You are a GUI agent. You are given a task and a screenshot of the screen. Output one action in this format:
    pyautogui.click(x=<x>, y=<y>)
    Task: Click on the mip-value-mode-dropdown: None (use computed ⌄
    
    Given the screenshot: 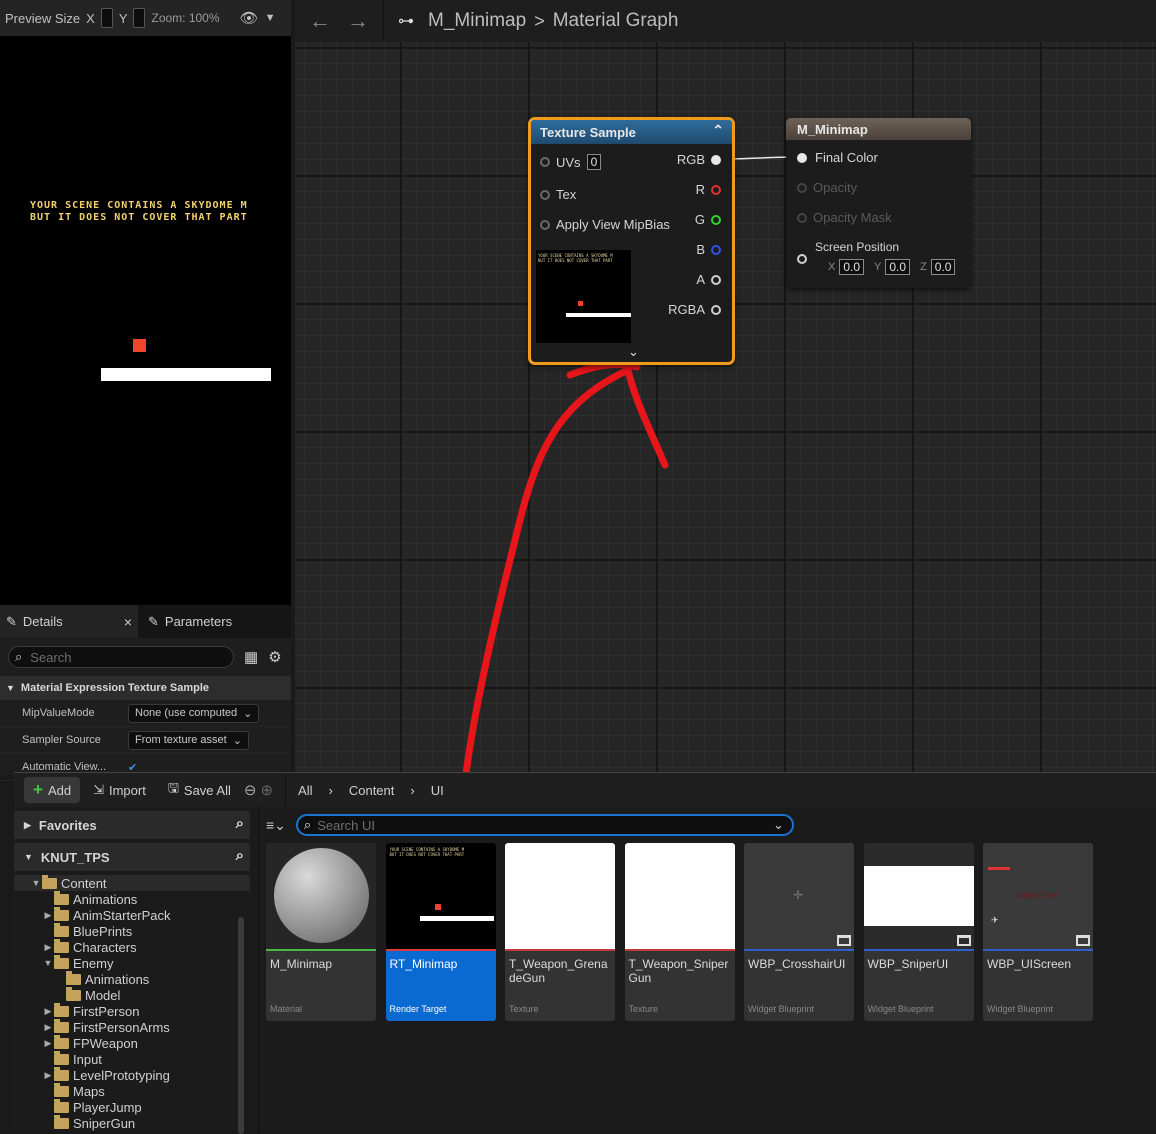 What is the action you would take?
    pyautogui.click(x=194, y=713)
    